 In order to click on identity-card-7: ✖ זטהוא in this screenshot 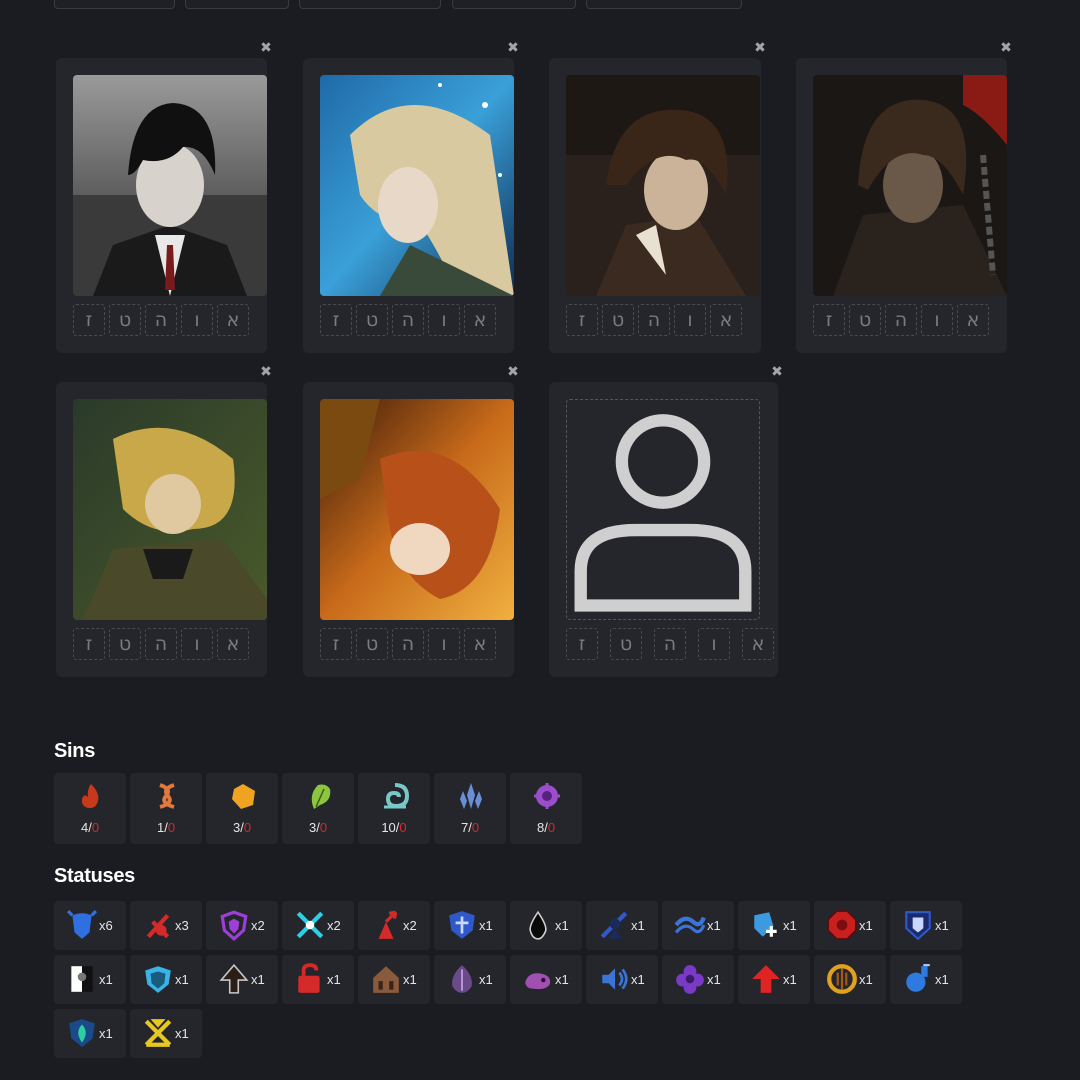, I will do `click(666, 521)`.